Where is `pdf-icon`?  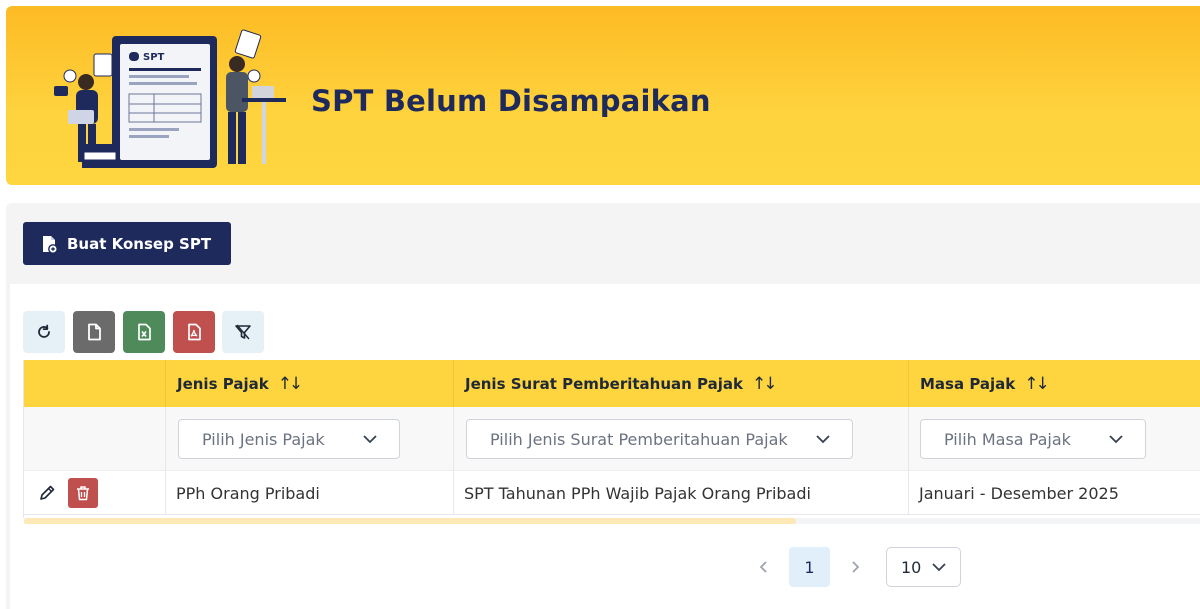
pdf-icon is located at coordinates (194, 332).